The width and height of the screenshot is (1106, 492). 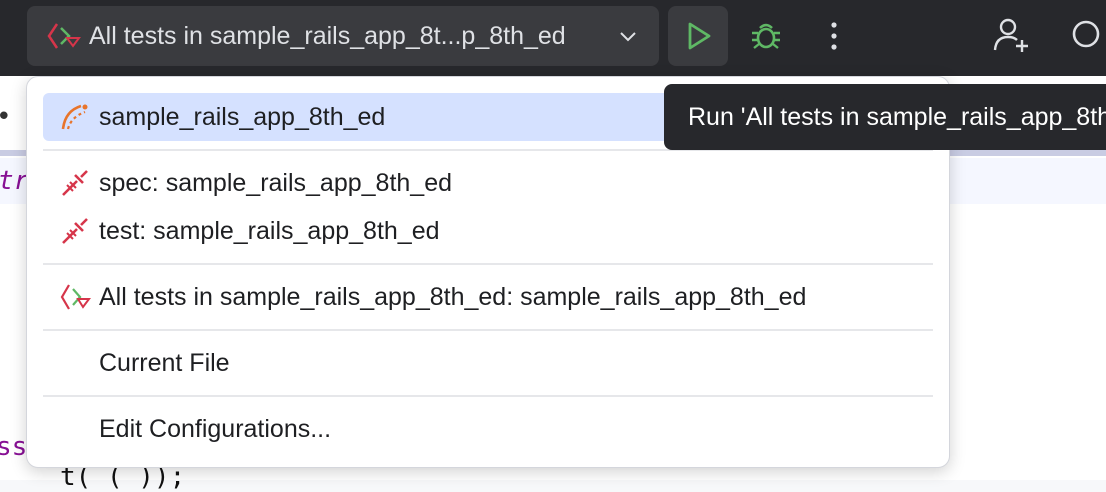 I want to click on config-item-label: test: sample_rails_app_8th_ed, so click(x=269, y=230).